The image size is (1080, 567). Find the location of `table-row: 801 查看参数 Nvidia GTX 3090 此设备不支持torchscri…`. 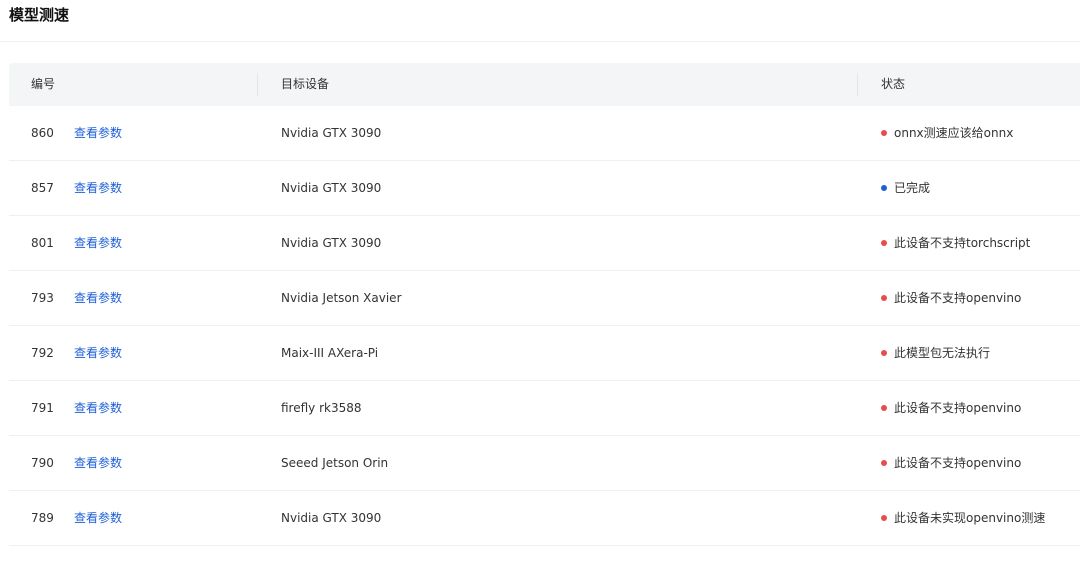

table-row: 801 查看参数 Nvidia GTX 3090 此设备不支持torchscri… is located at coordinates (544, 243).